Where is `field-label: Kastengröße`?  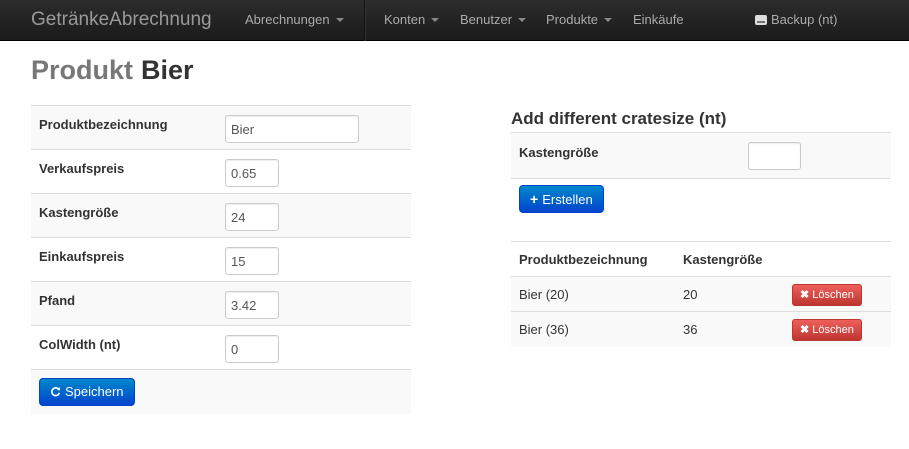 field-label: Kastengröße is located at coordinates (79, 212).